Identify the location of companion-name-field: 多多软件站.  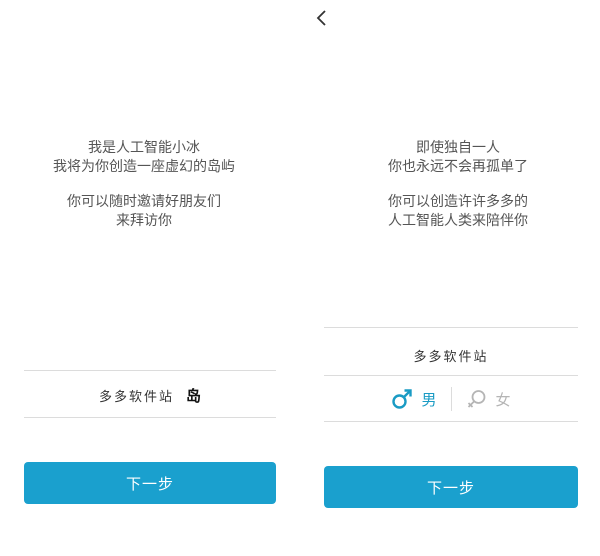
(451, 355).